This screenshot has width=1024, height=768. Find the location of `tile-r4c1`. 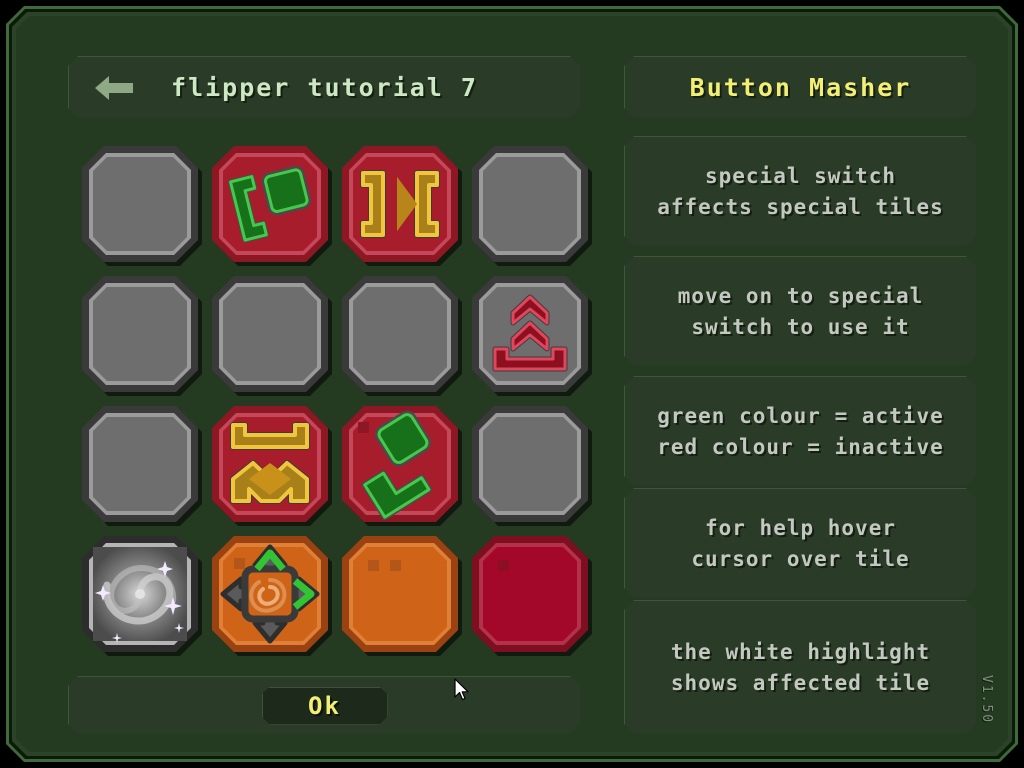

tile-r4c1 is located at coordinates (140, 594).